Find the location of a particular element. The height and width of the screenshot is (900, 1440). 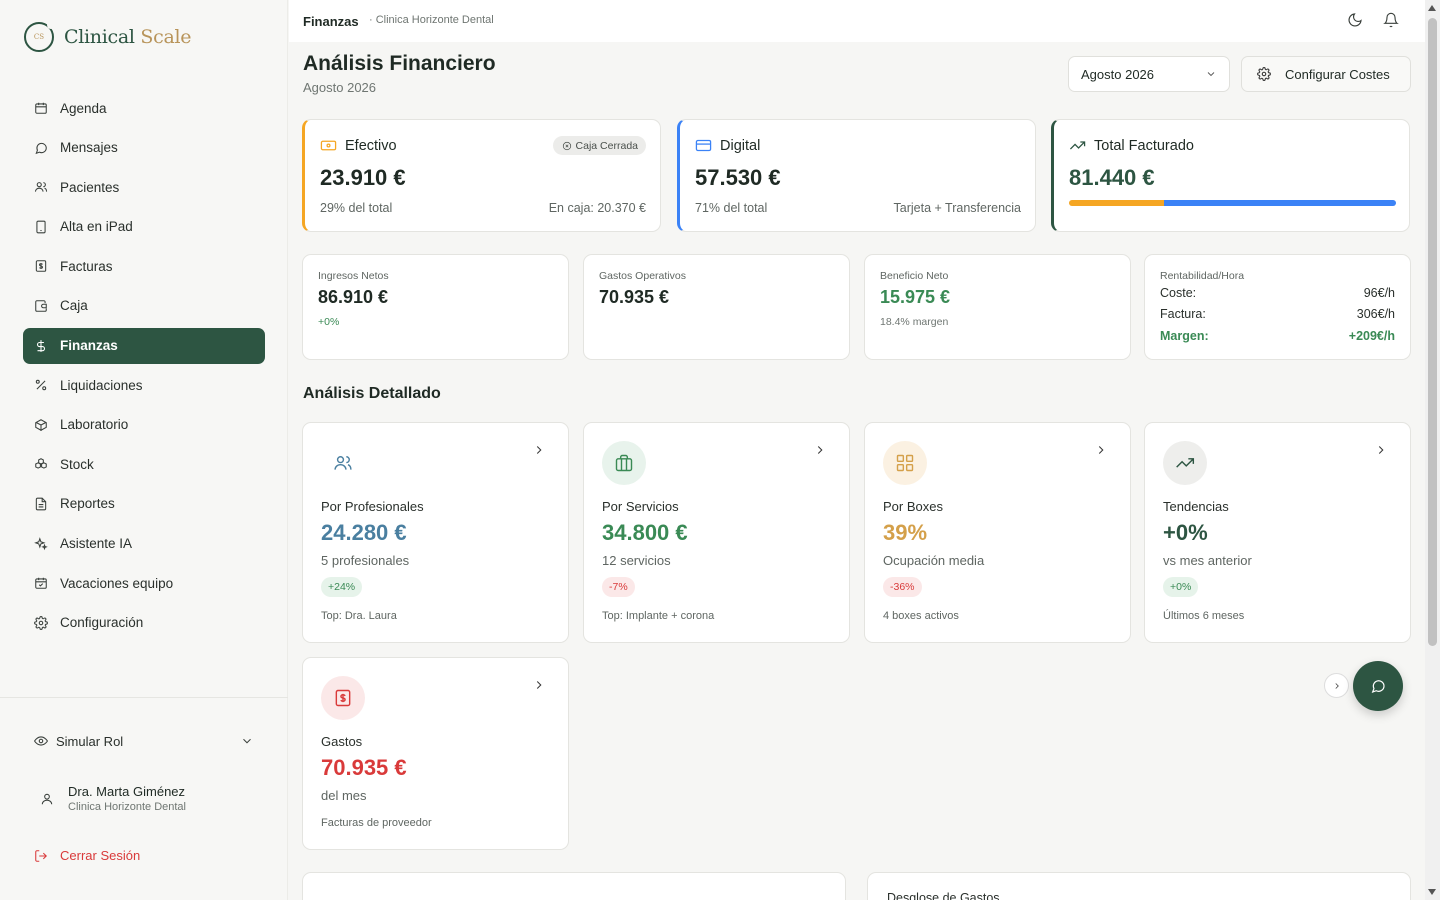

notifications-button is located at coordinates (1391, 20).